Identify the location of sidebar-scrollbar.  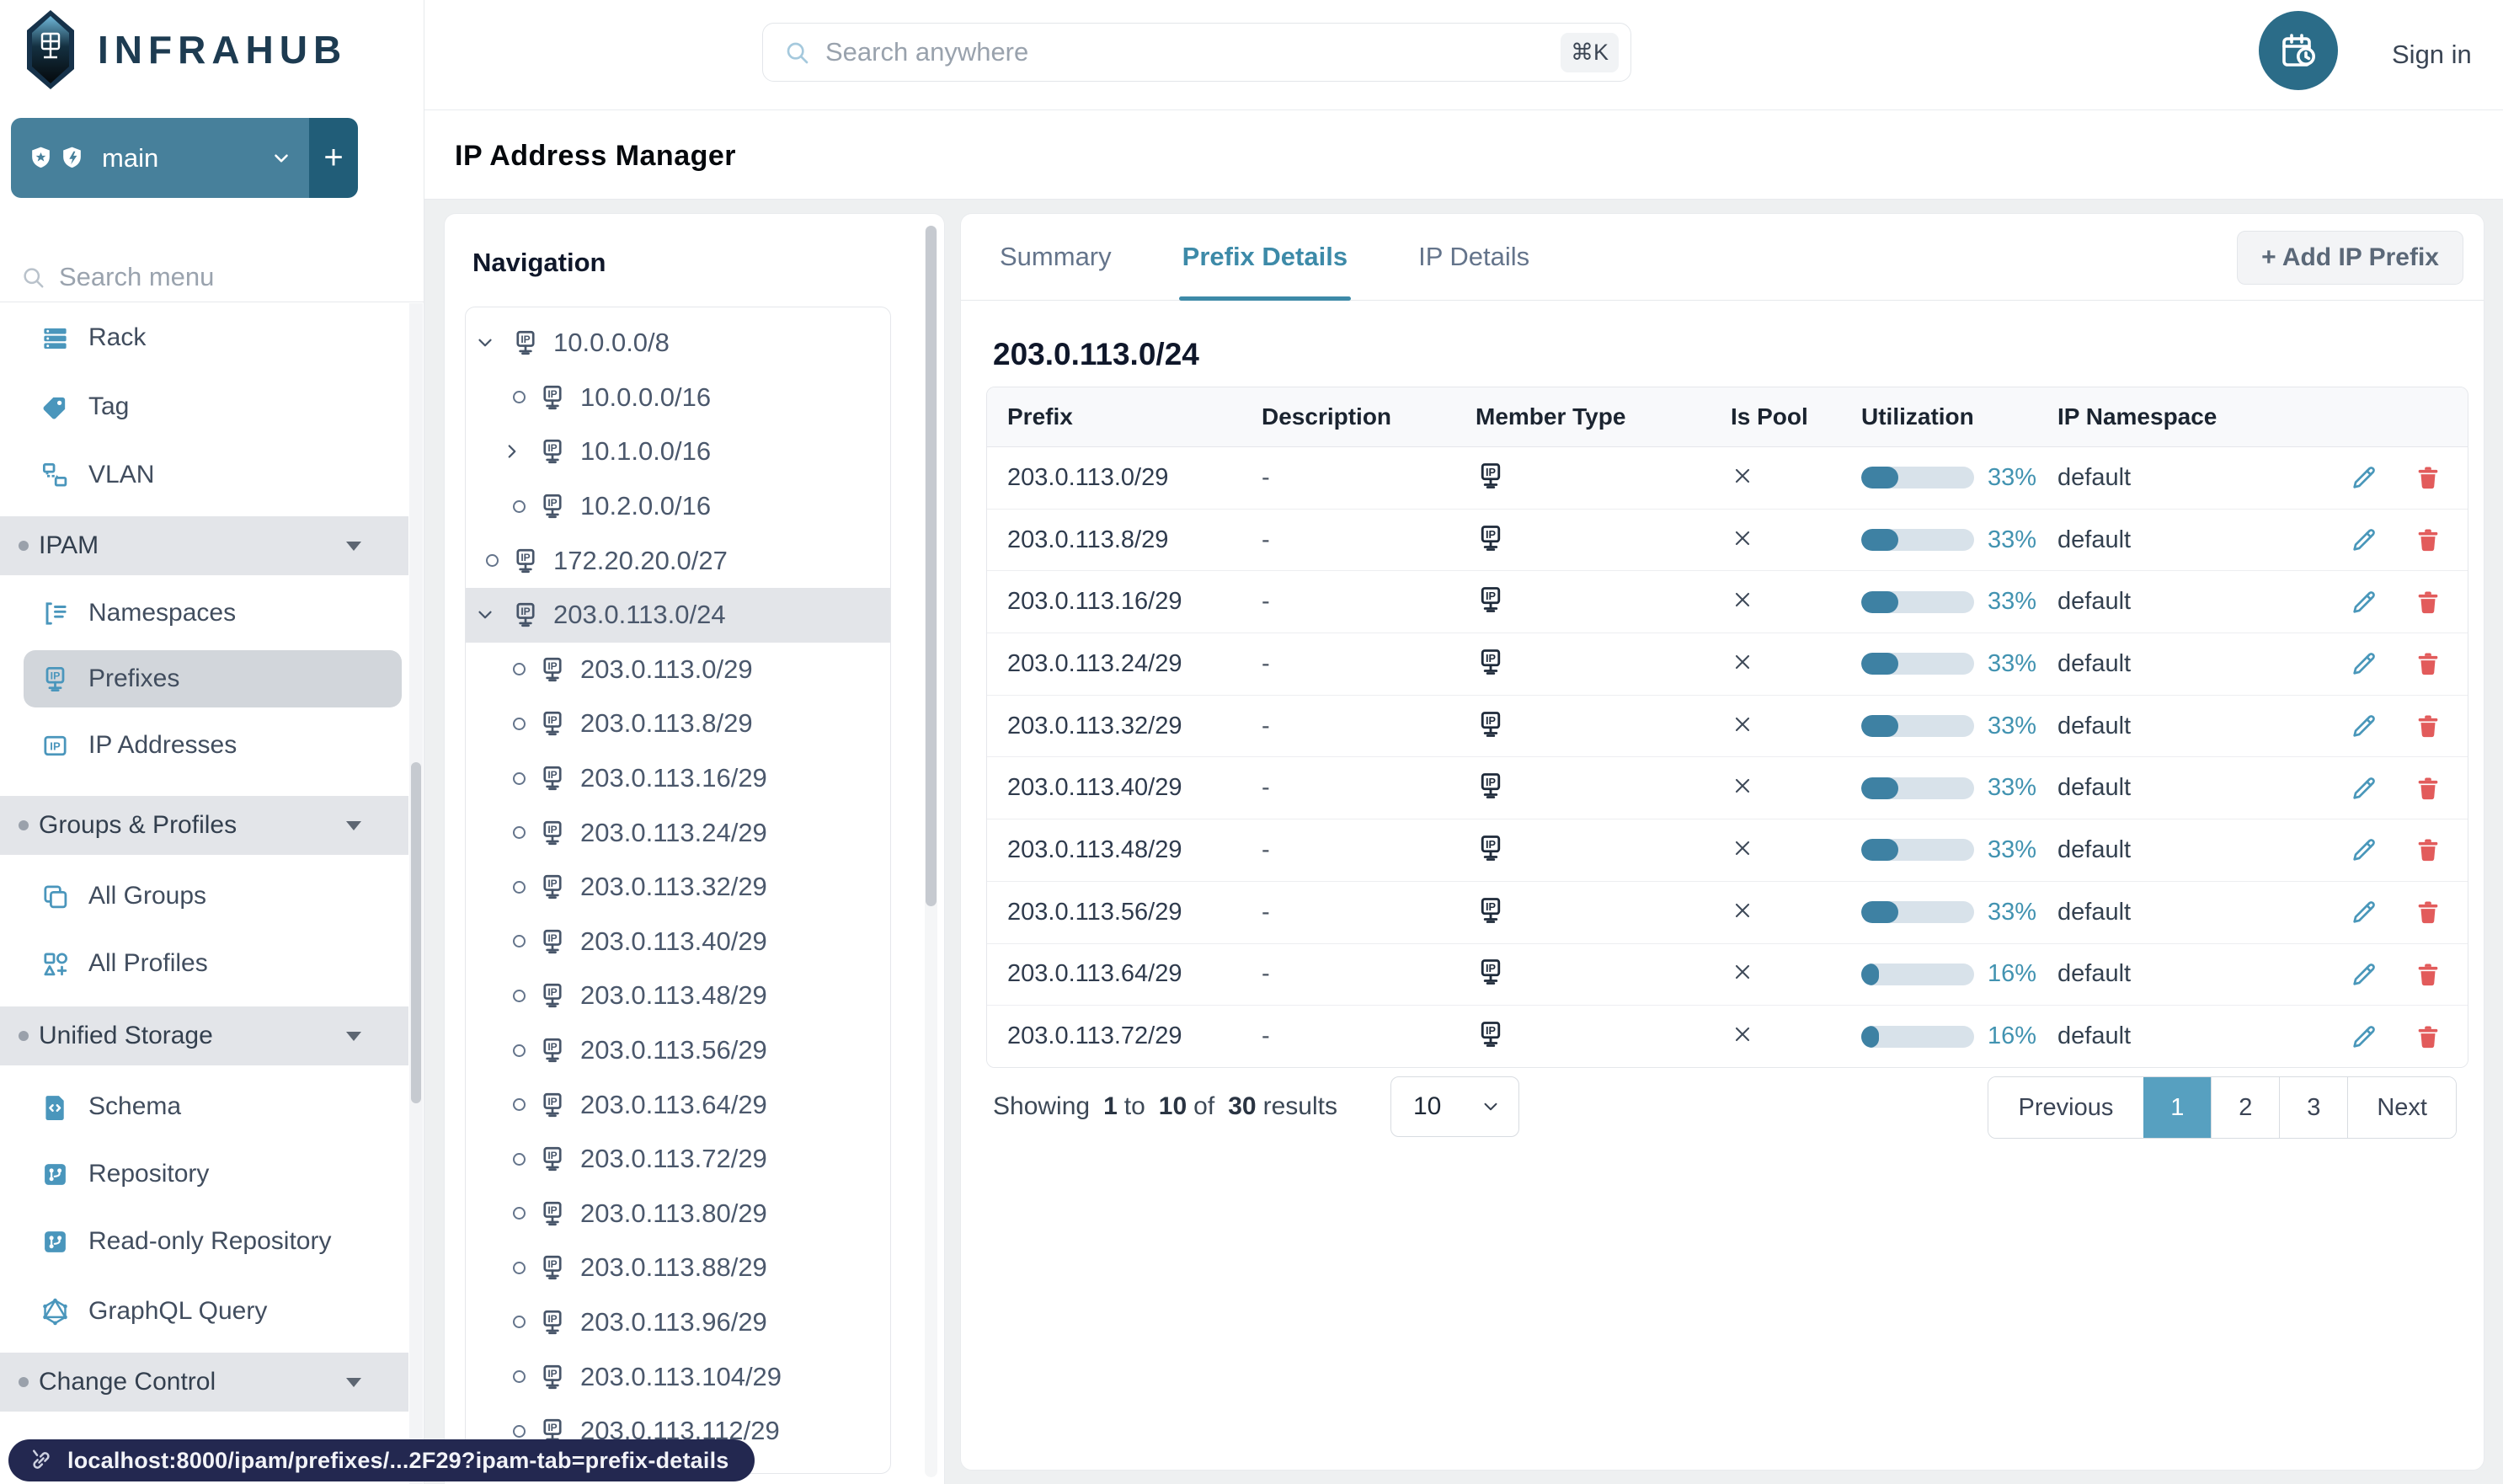
(416, 894).